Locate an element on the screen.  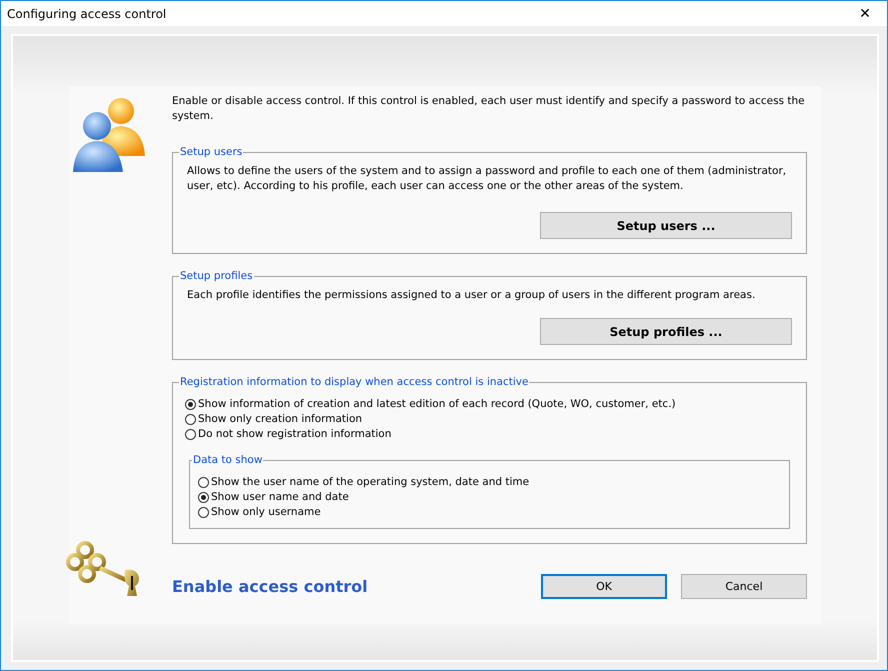
description-text: Allows to define the users of the system and to assign a password and profile to each one of them (administrator, user, etc). According to his profile, each user can access one or the other areas of the system. is located at coordinates (487, 179).